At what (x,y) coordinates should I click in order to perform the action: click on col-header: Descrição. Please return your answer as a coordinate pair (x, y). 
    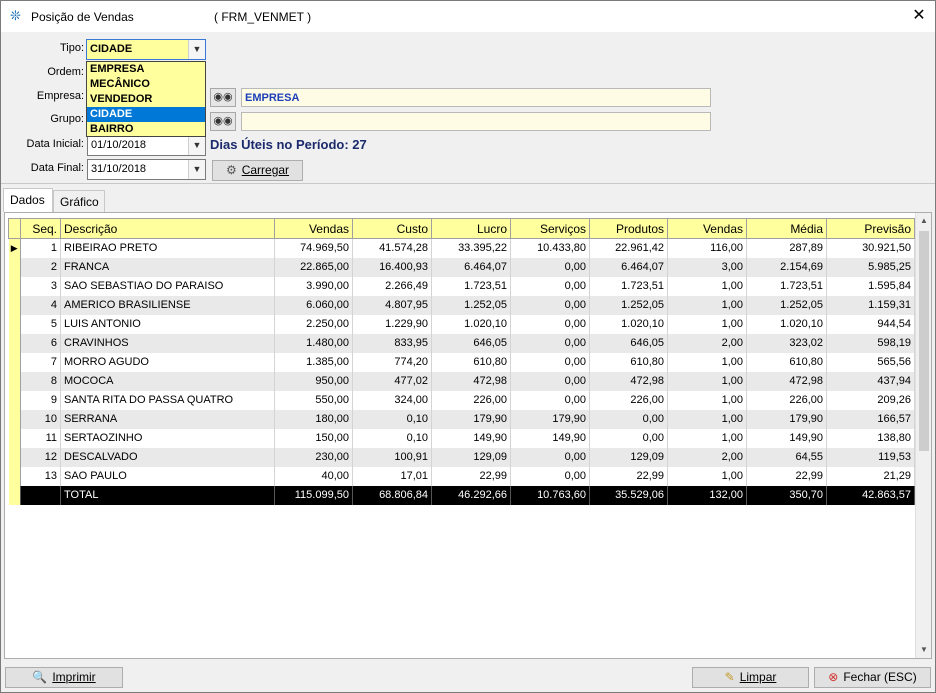
    Looking at the image, I should click on (167, 228).